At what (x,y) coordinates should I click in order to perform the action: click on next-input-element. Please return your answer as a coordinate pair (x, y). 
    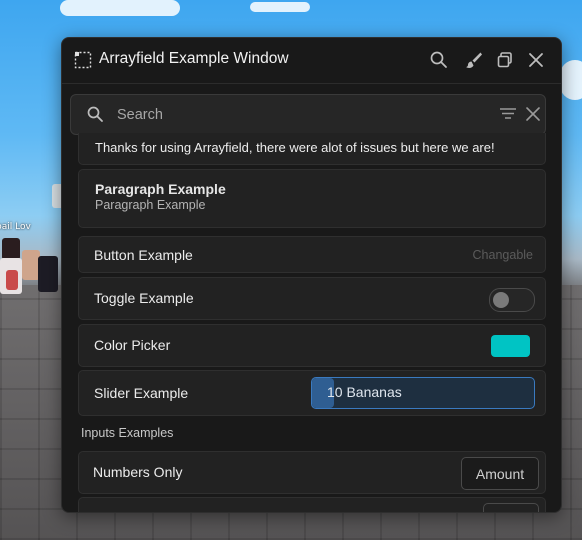
    Looking at the image, I should click on (312, 504).